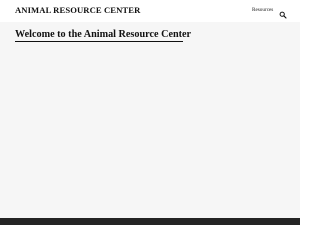  I want to click on site-footer, so click(150, 221).